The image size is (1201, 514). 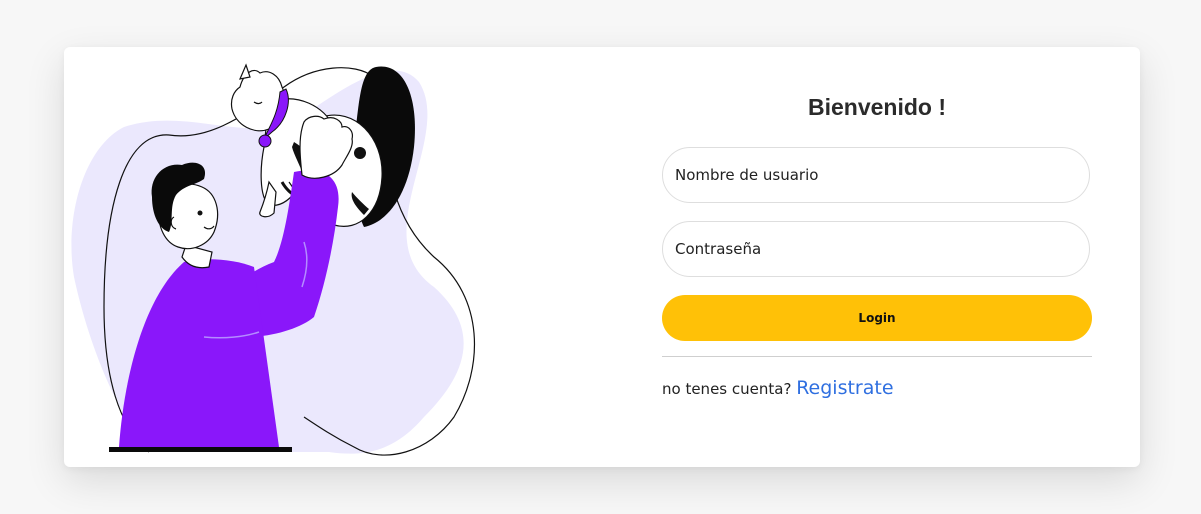 What do you see at coordinates (876, 175) in the screenshot?
I see `username-input` at bounding box center [876, 175].